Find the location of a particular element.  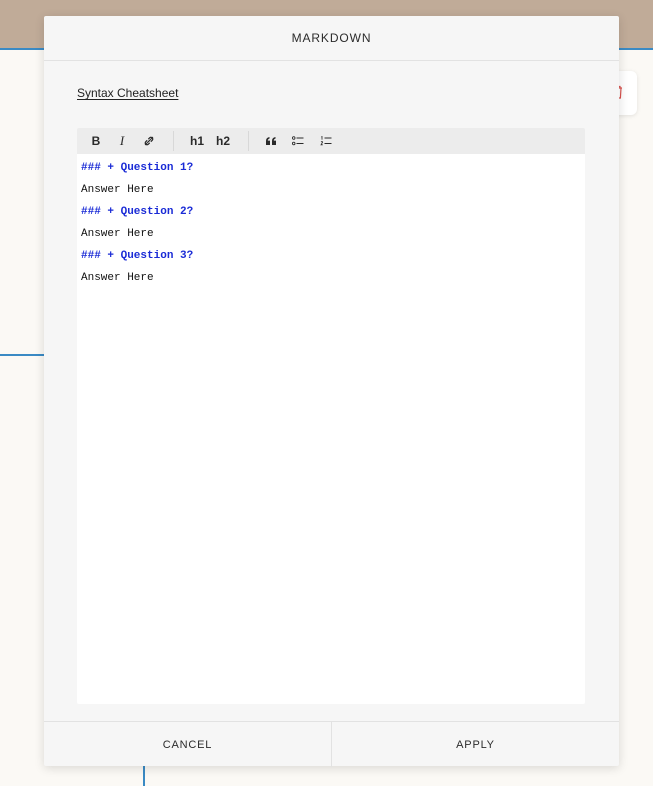

dialog-header: MARKDOWN is located at coordinates (331, 38).